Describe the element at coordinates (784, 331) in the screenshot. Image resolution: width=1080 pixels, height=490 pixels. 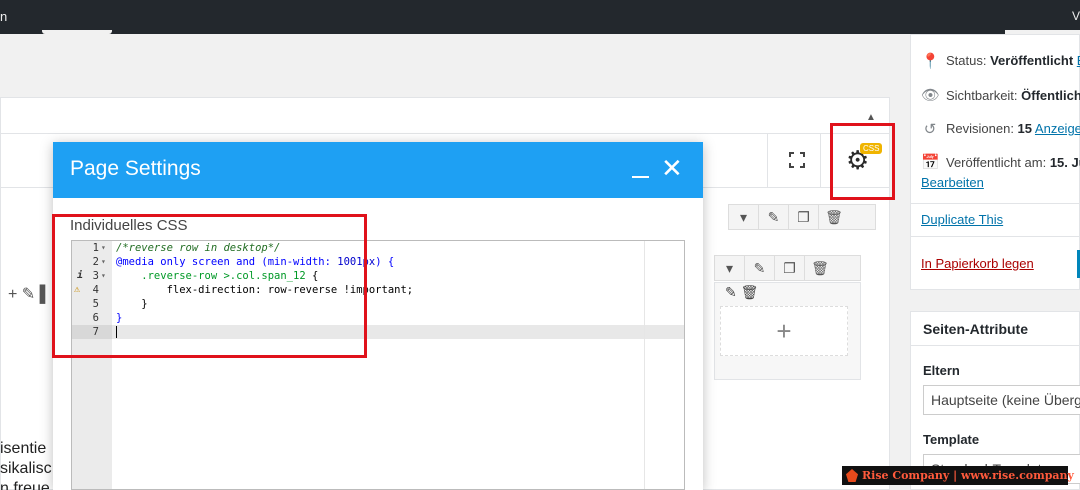
I see `add-element-button: +` at that location.